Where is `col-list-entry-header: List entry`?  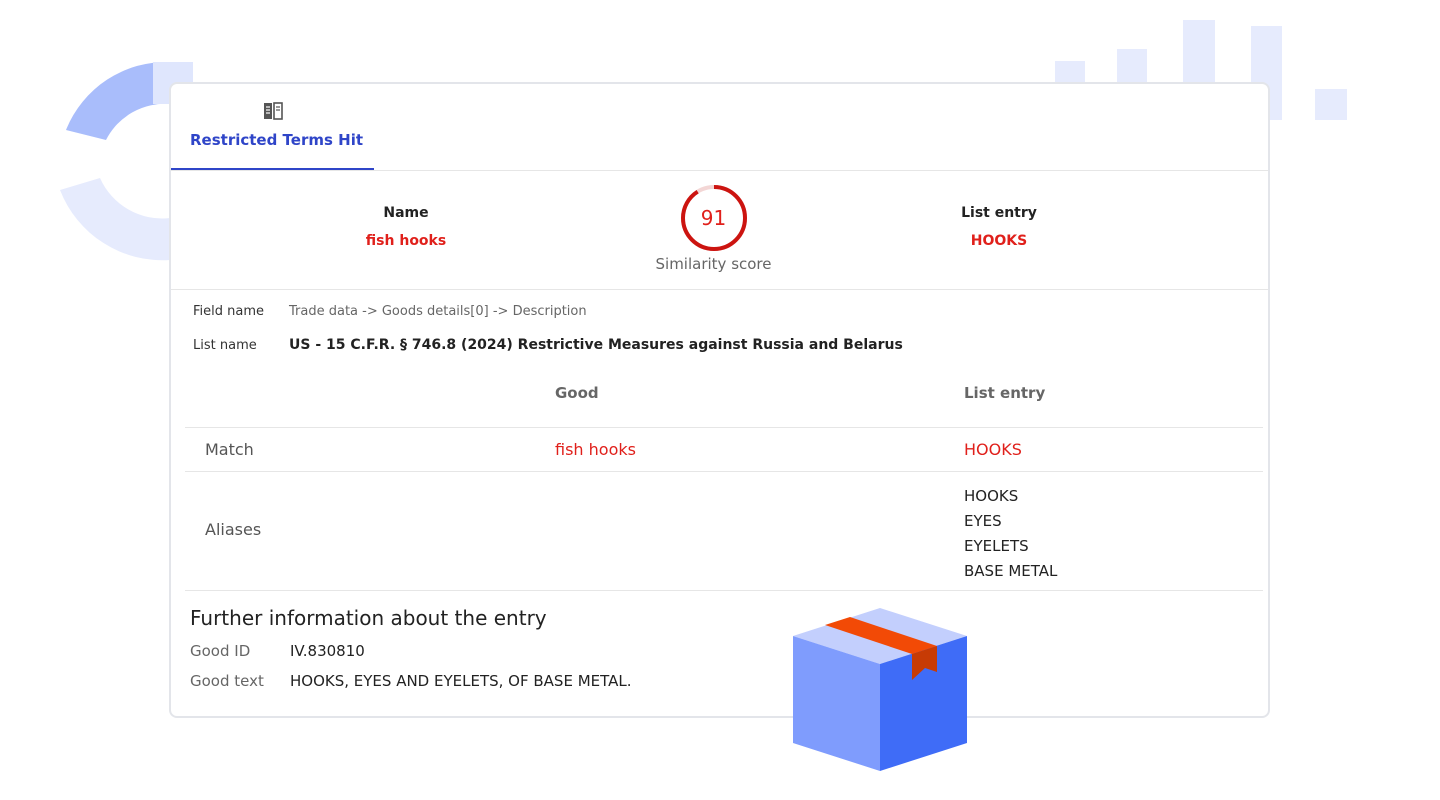 col-list-entry-header: List entry is located at coordinates (1005, 393).